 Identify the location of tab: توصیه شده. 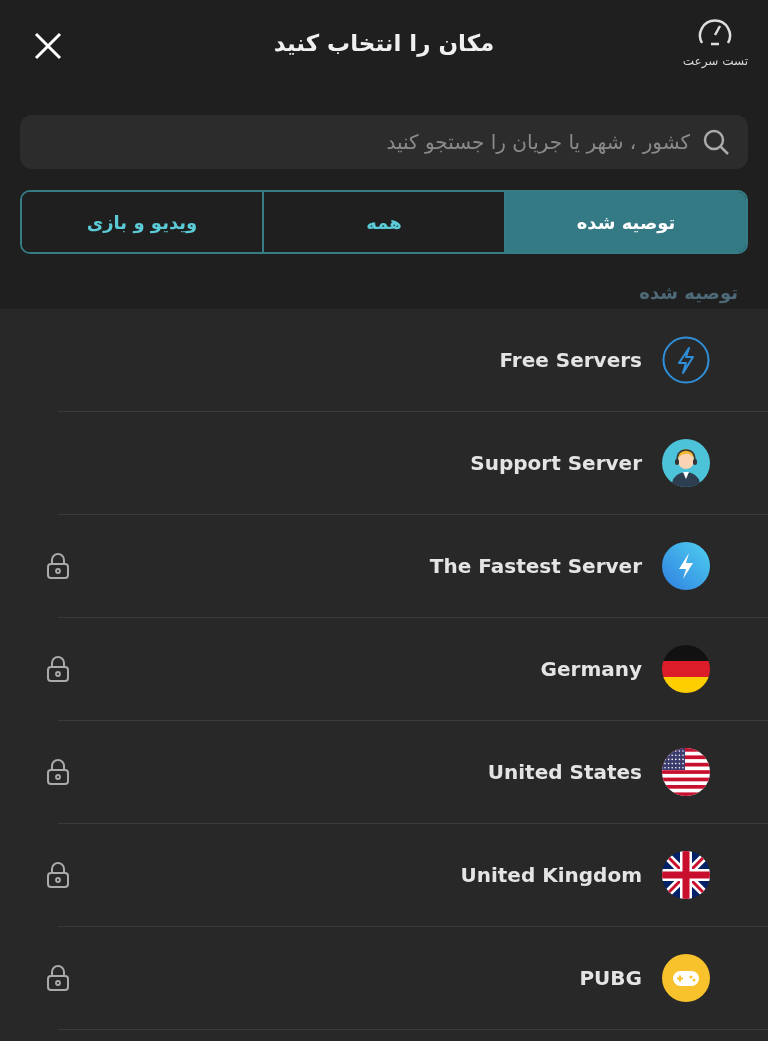
(625, 222).